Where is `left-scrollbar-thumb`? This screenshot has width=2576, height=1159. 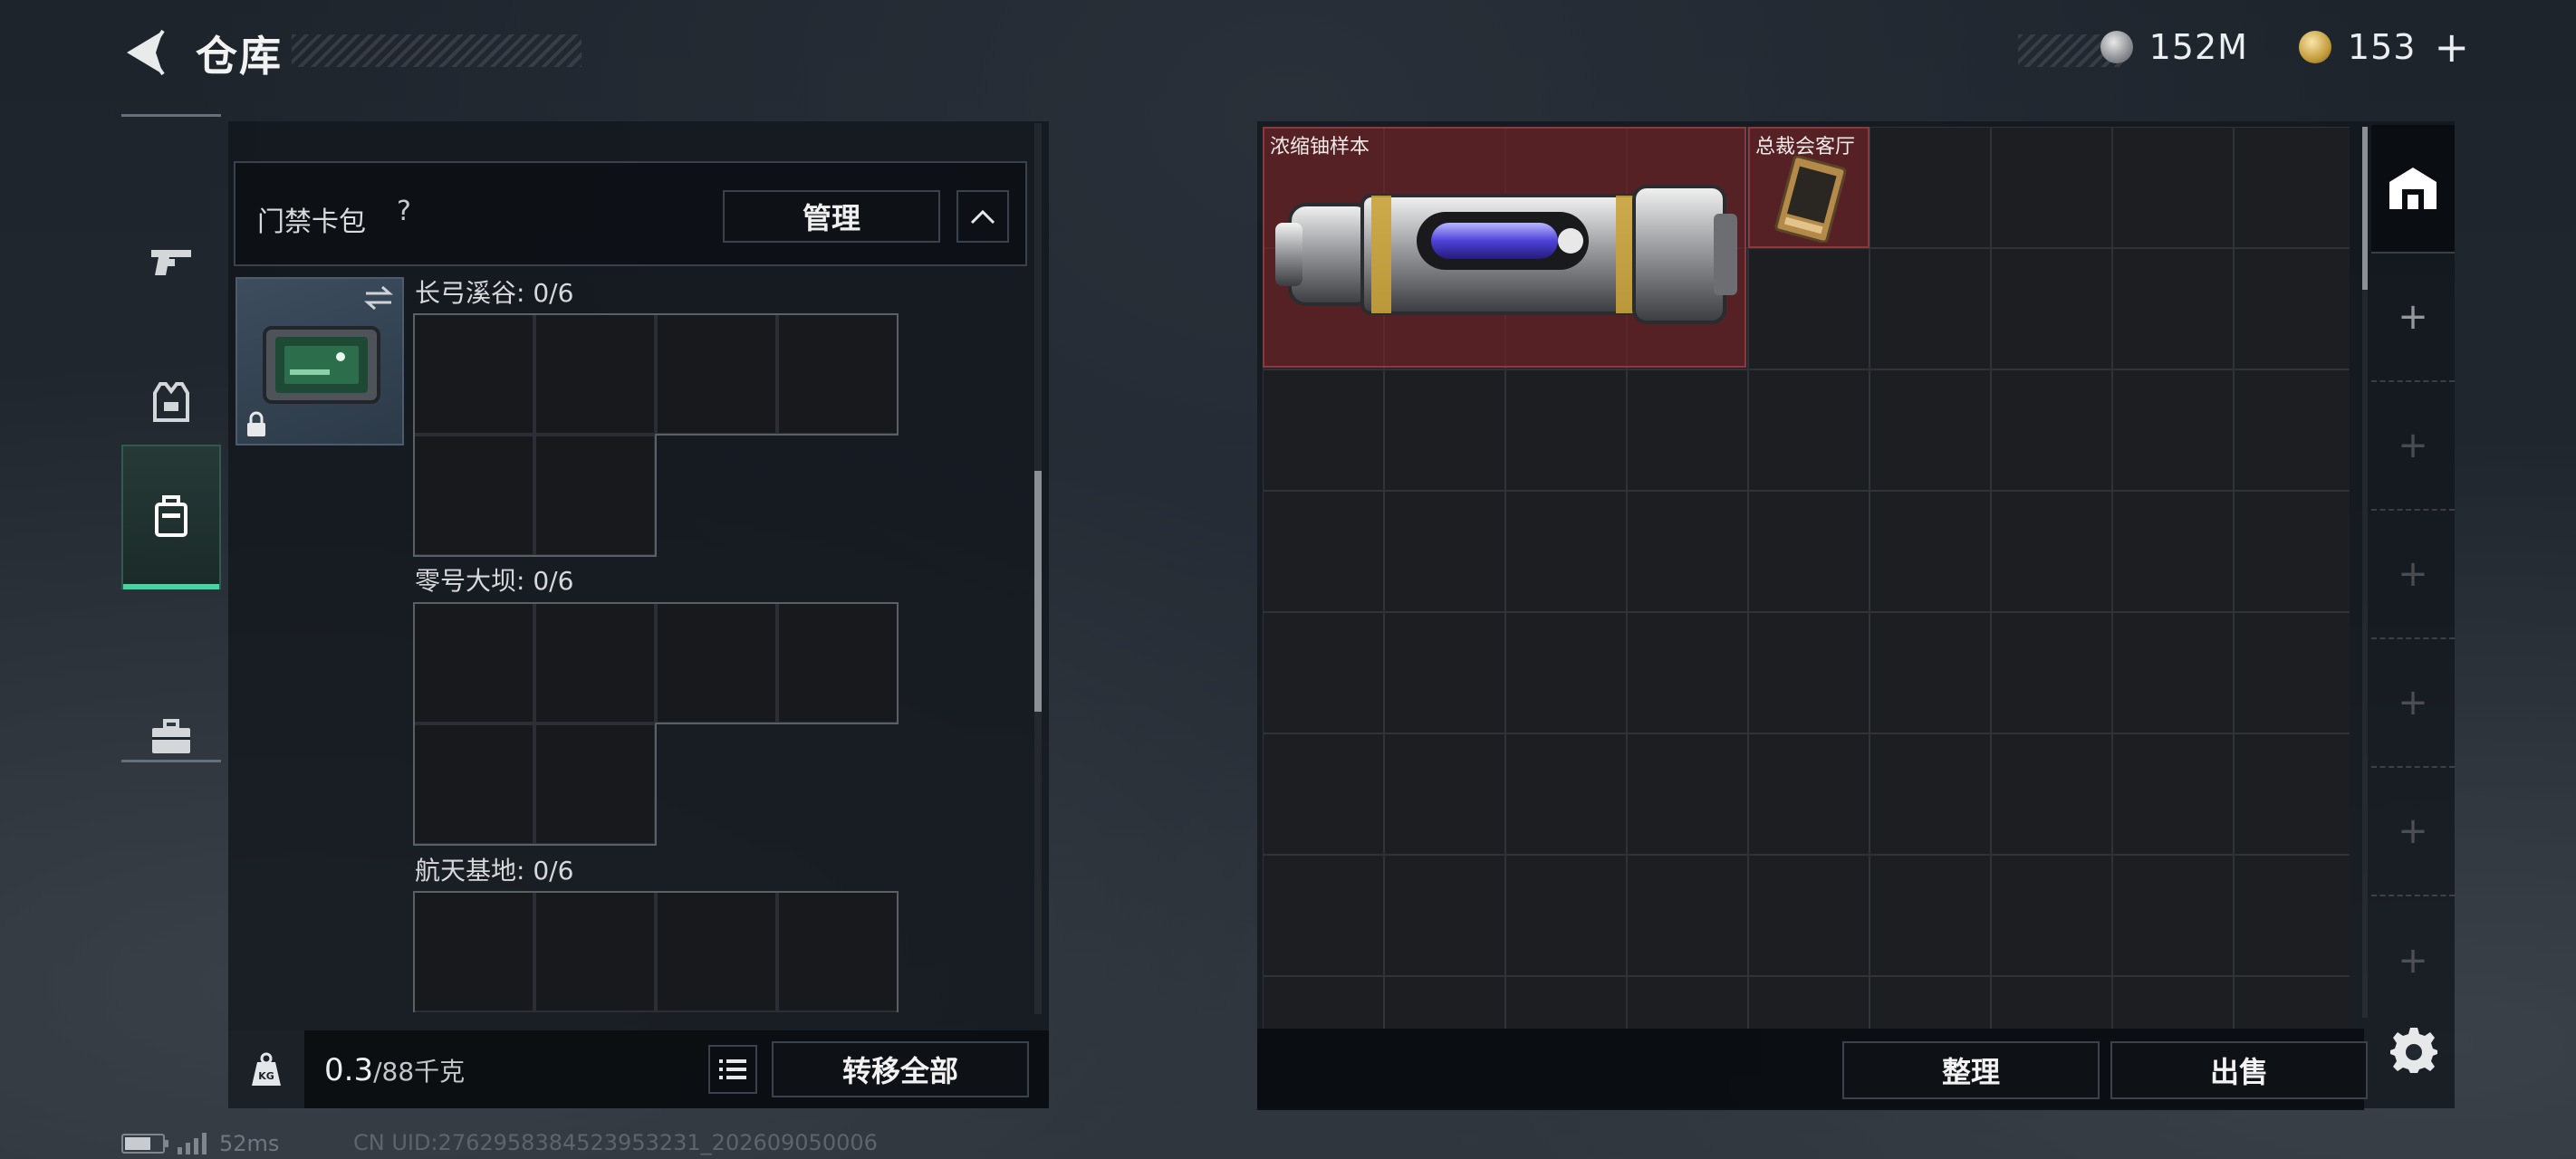
left-scrollbar-thumb is located at coordinates (1038, 591).